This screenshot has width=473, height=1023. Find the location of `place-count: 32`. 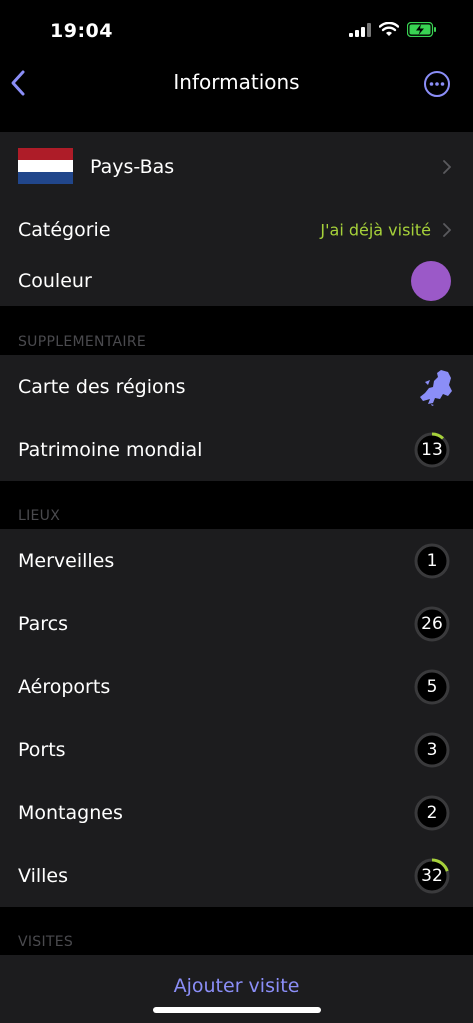

place-count: 32 is located at coordinates (432, 875).